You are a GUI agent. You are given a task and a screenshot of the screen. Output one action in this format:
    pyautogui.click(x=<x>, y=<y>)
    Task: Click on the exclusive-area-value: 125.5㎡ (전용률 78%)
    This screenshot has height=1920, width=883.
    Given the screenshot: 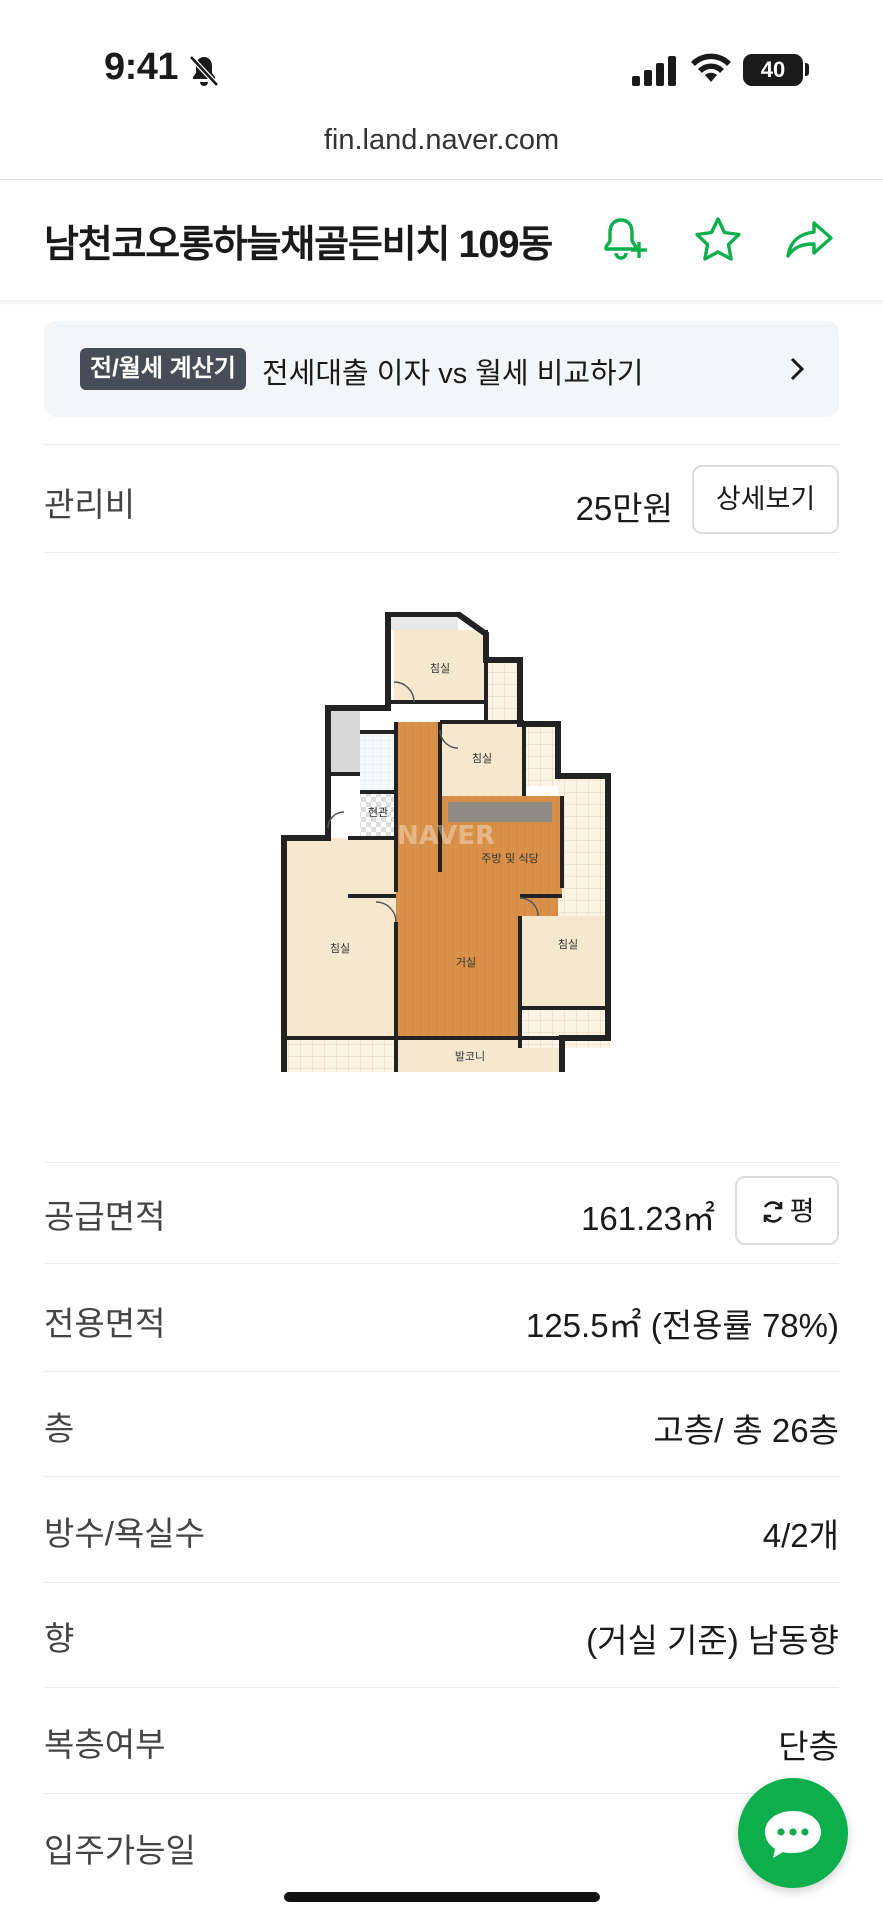 What is the action you would take?
    pyautogui.click(x=682, y=1325)
    